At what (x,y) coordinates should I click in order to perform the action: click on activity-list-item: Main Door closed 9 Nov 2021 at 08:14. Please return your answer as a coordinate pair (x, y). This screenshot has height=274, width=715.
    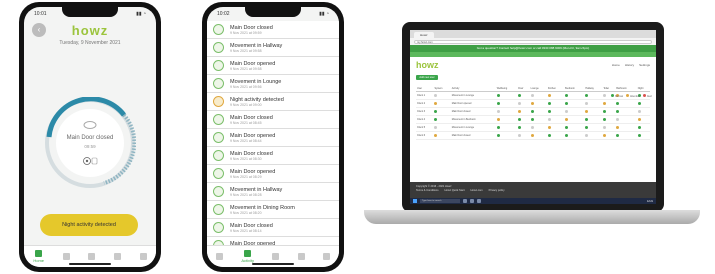
    Looking at the image, I should click on (273, 228).